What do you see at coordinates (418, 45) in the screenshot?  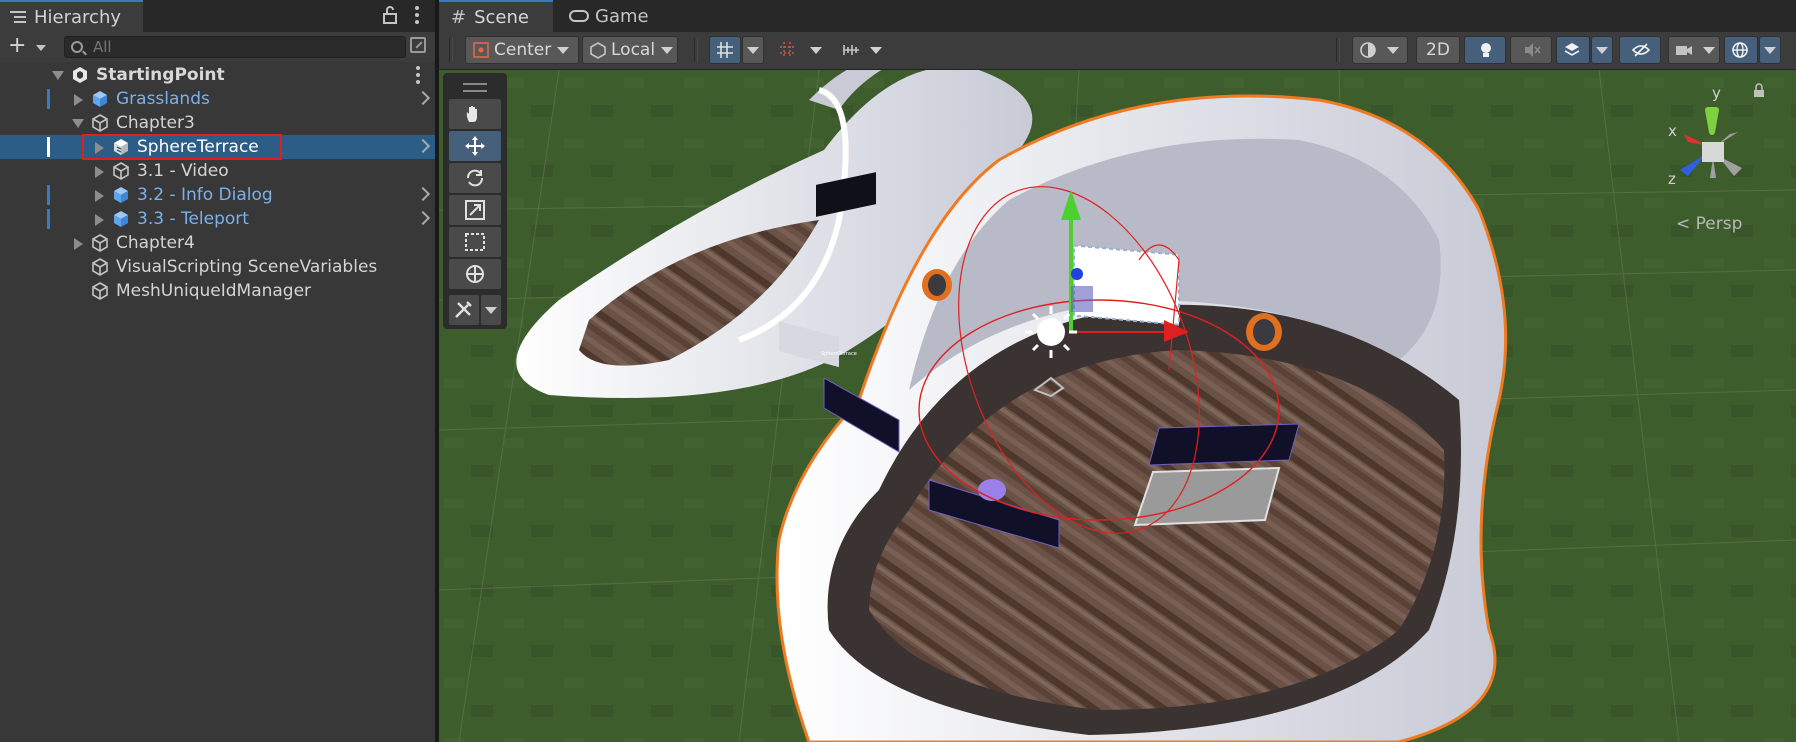 I see `search-mode-icon` at bounding box center [418, 45].